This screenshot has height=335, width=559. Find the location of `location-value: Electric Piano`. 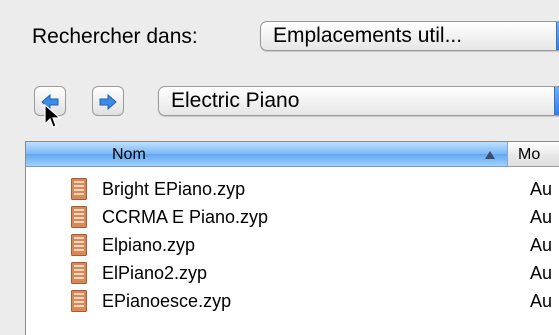

location-value: Electric Piano is located at coordinates (235, 100).